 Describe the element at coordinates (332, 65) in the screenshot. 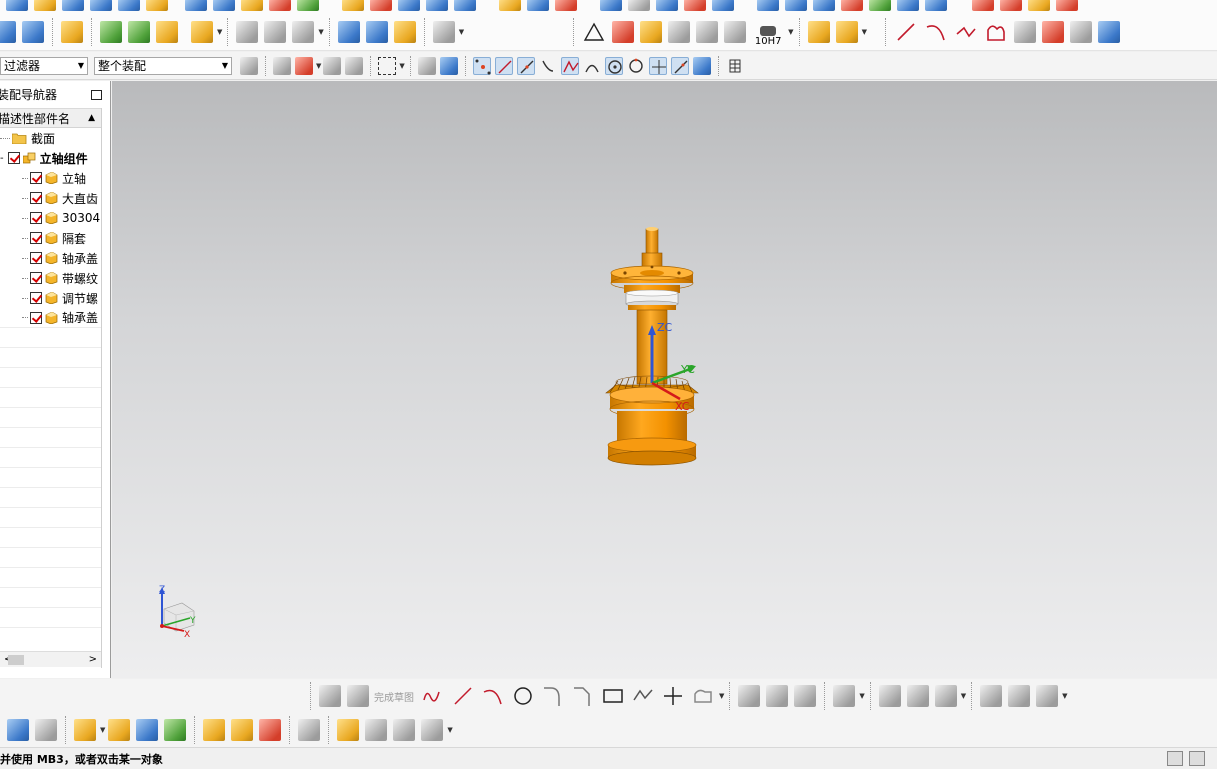

I see `snap-icon` at that location.